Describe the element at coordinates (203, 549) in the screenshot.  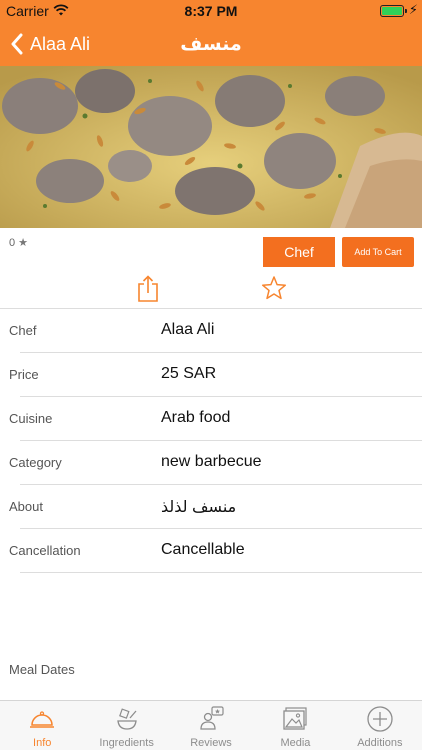
I see `detail-value: Cancellable` at that location.